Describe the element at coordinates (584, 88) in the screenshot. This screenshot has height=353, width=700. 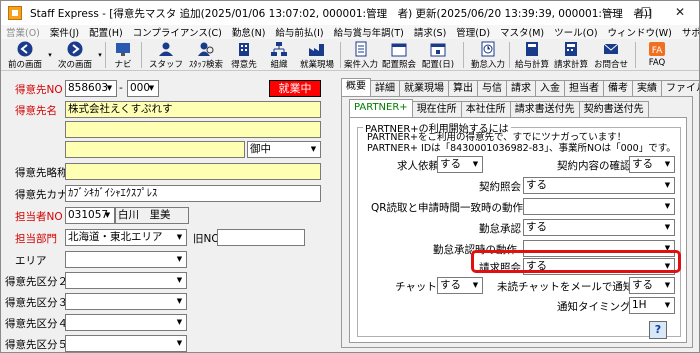
I see `tab-contact: 担当者` at that location.